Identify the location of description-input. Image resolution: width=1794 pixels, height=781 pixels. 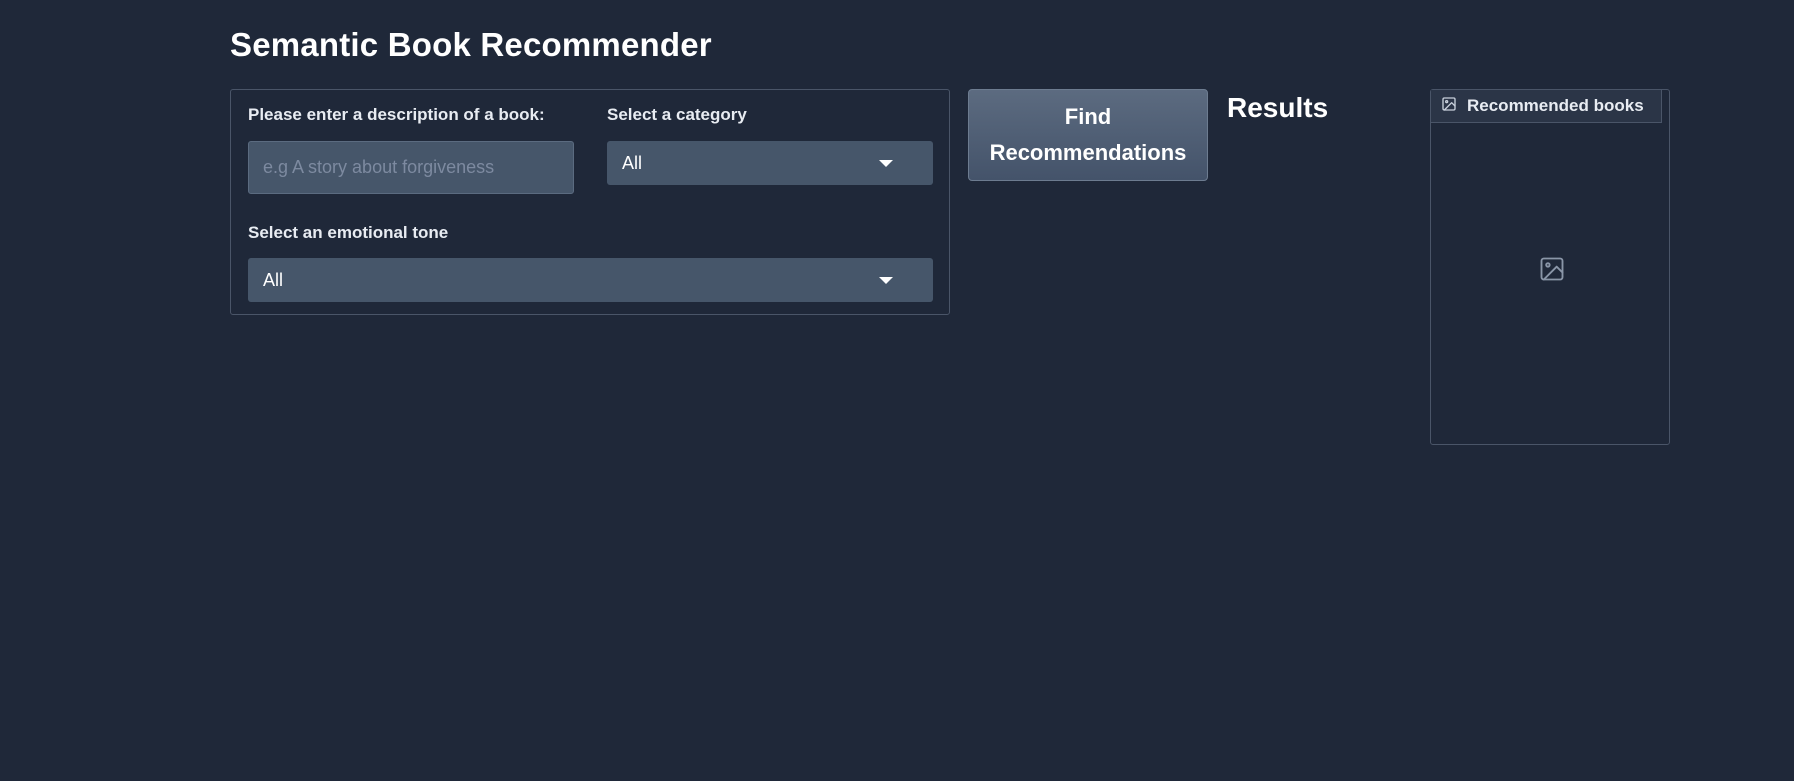
(411, 167).